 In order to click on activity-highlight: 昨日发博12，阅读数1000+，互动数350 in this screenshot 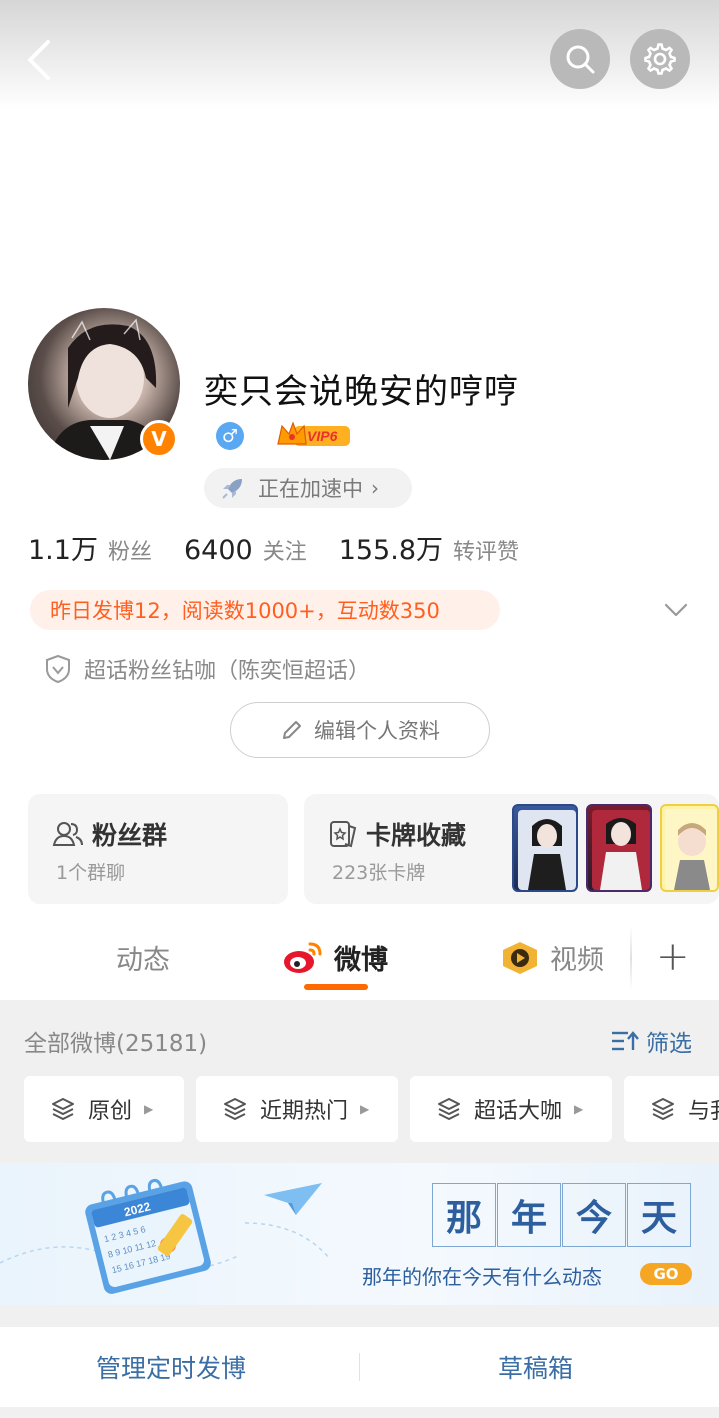, I will do `click(265, 610)`.